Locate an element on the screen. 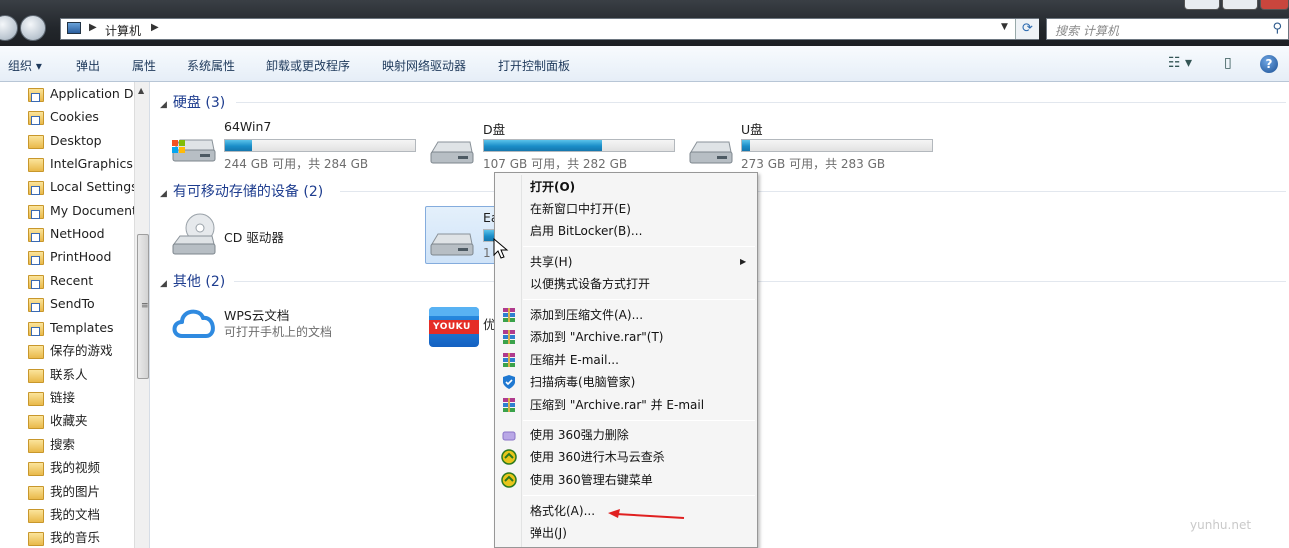 This screenshot has height=548, width=1289. search-icon: ⚲ is located at coordinates (1277, 28).